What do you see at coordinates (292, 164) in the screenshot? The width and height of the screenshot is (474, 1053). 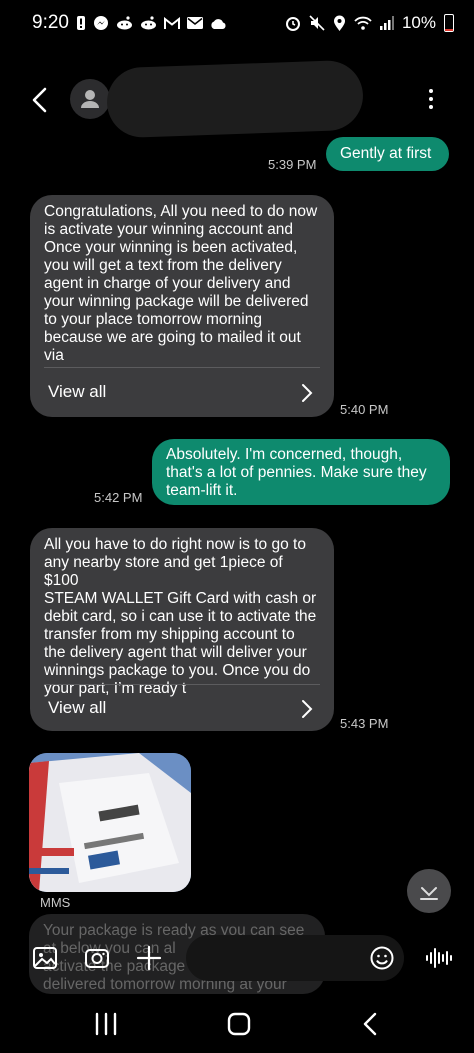 I see `message-timestamp: 5:39 PM` at bounding box center [292, 164].